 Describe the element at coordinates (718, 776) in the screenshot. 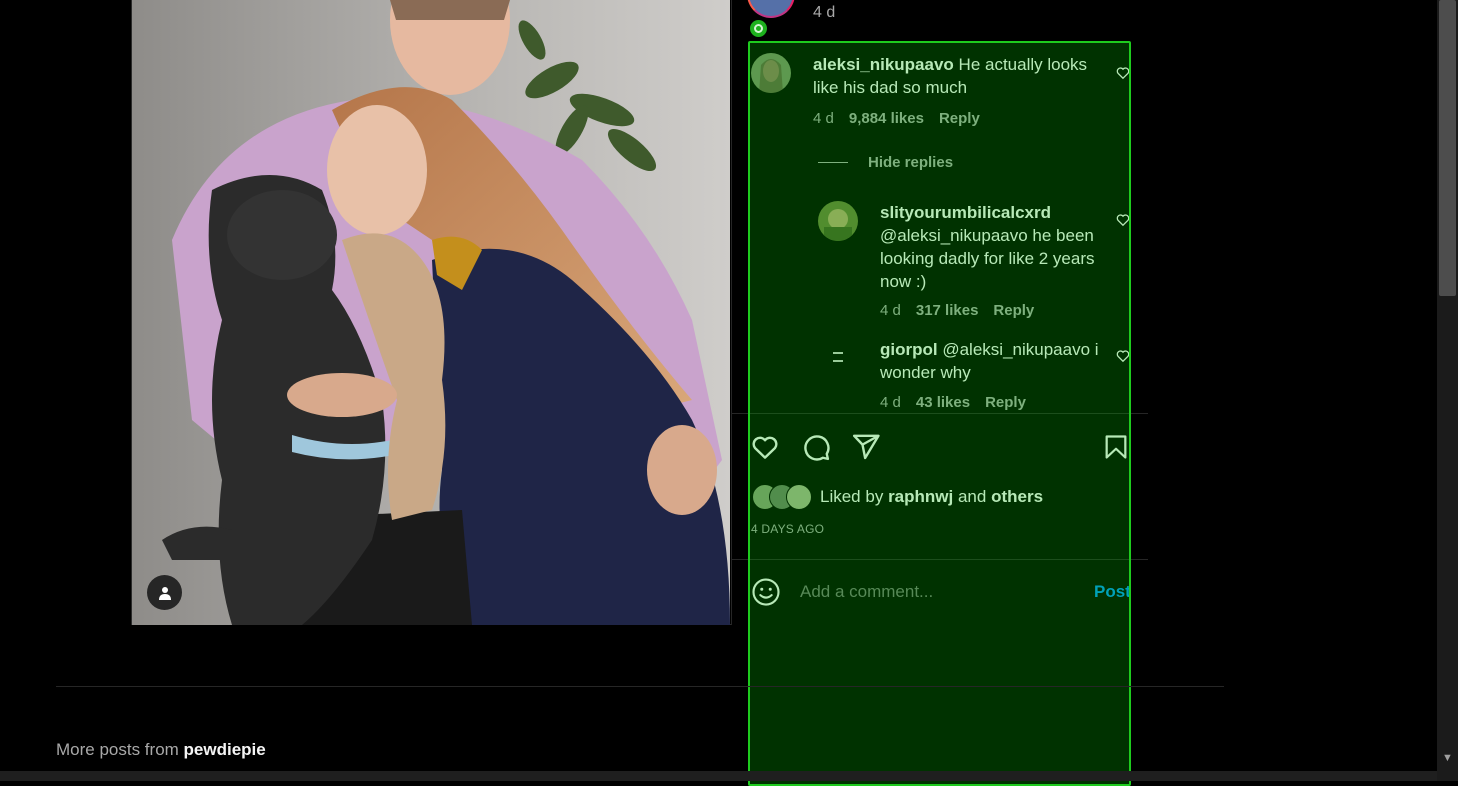

I see `bottom-strip` at that location.